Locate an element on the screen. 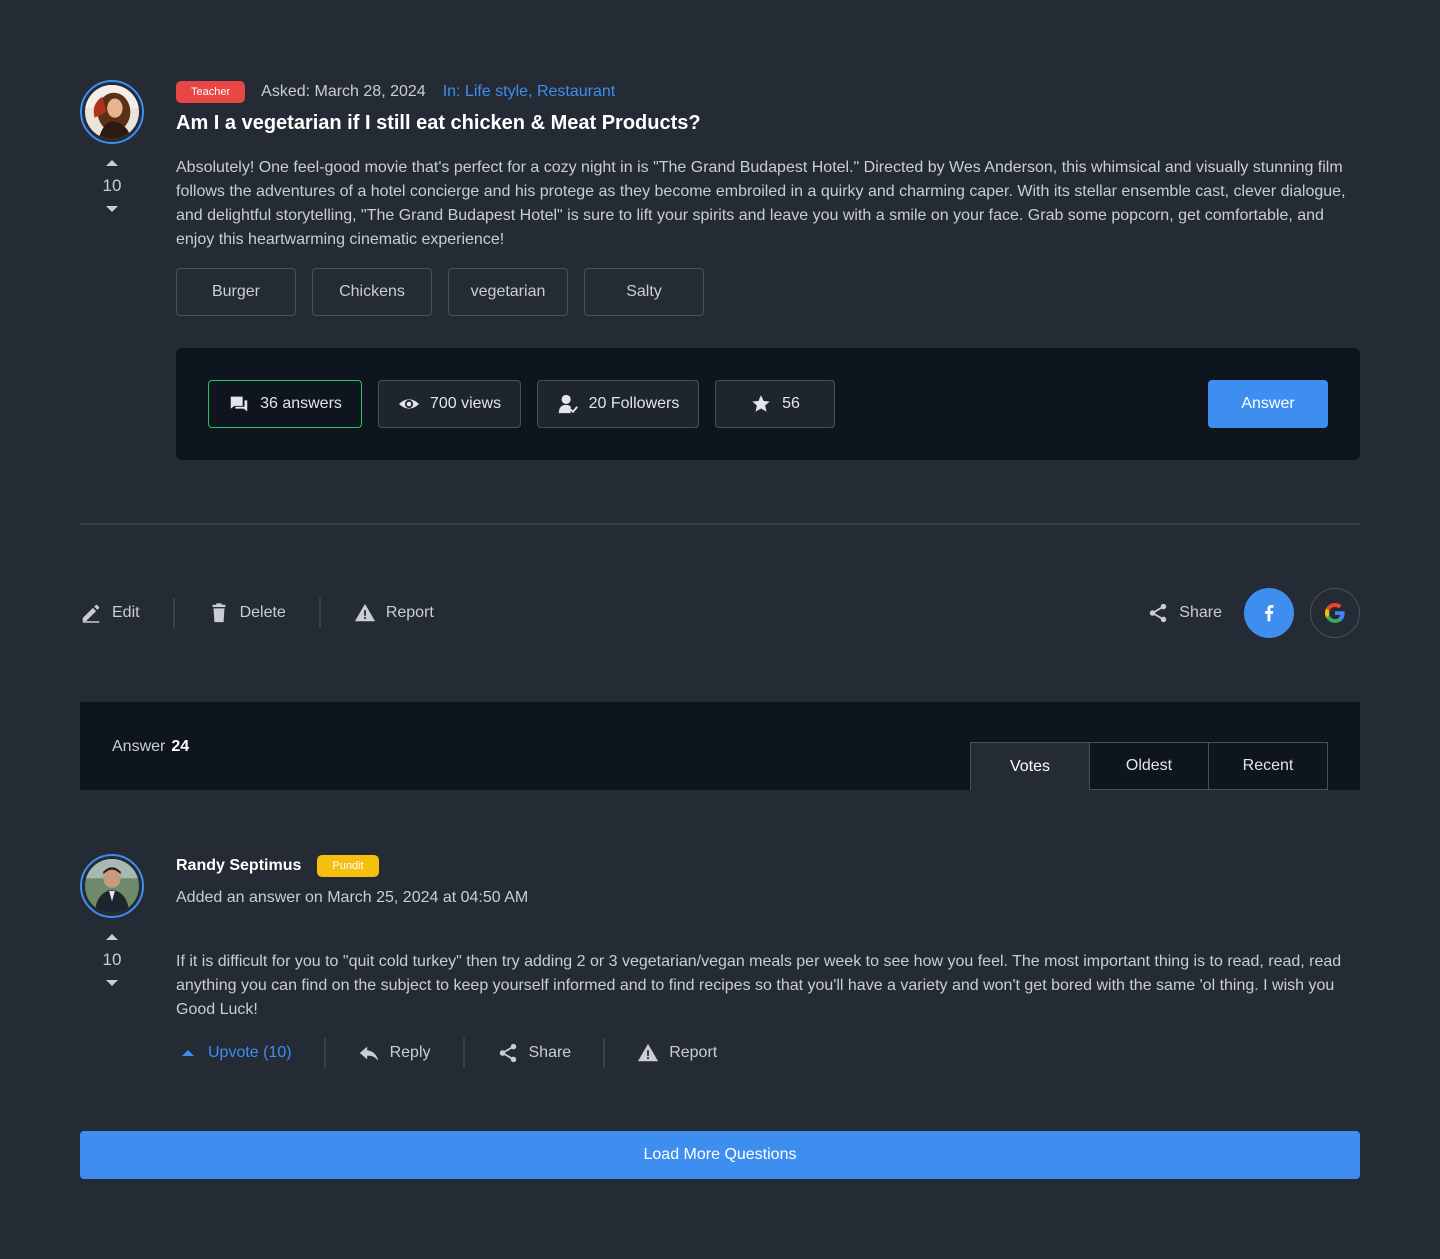  answer-share-label: Share is located at coordinates (550, 1052).